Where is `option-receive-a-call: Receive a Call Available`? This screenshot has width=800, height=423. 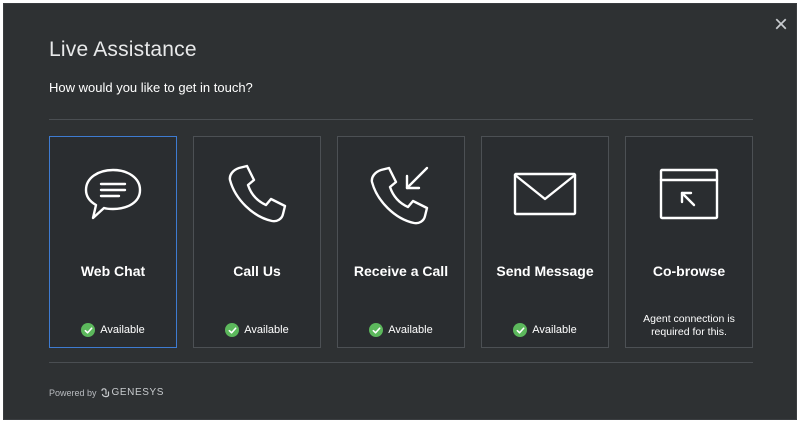 option-receive-a-call: Receive a Call Available is located at coordinates (401, 242).